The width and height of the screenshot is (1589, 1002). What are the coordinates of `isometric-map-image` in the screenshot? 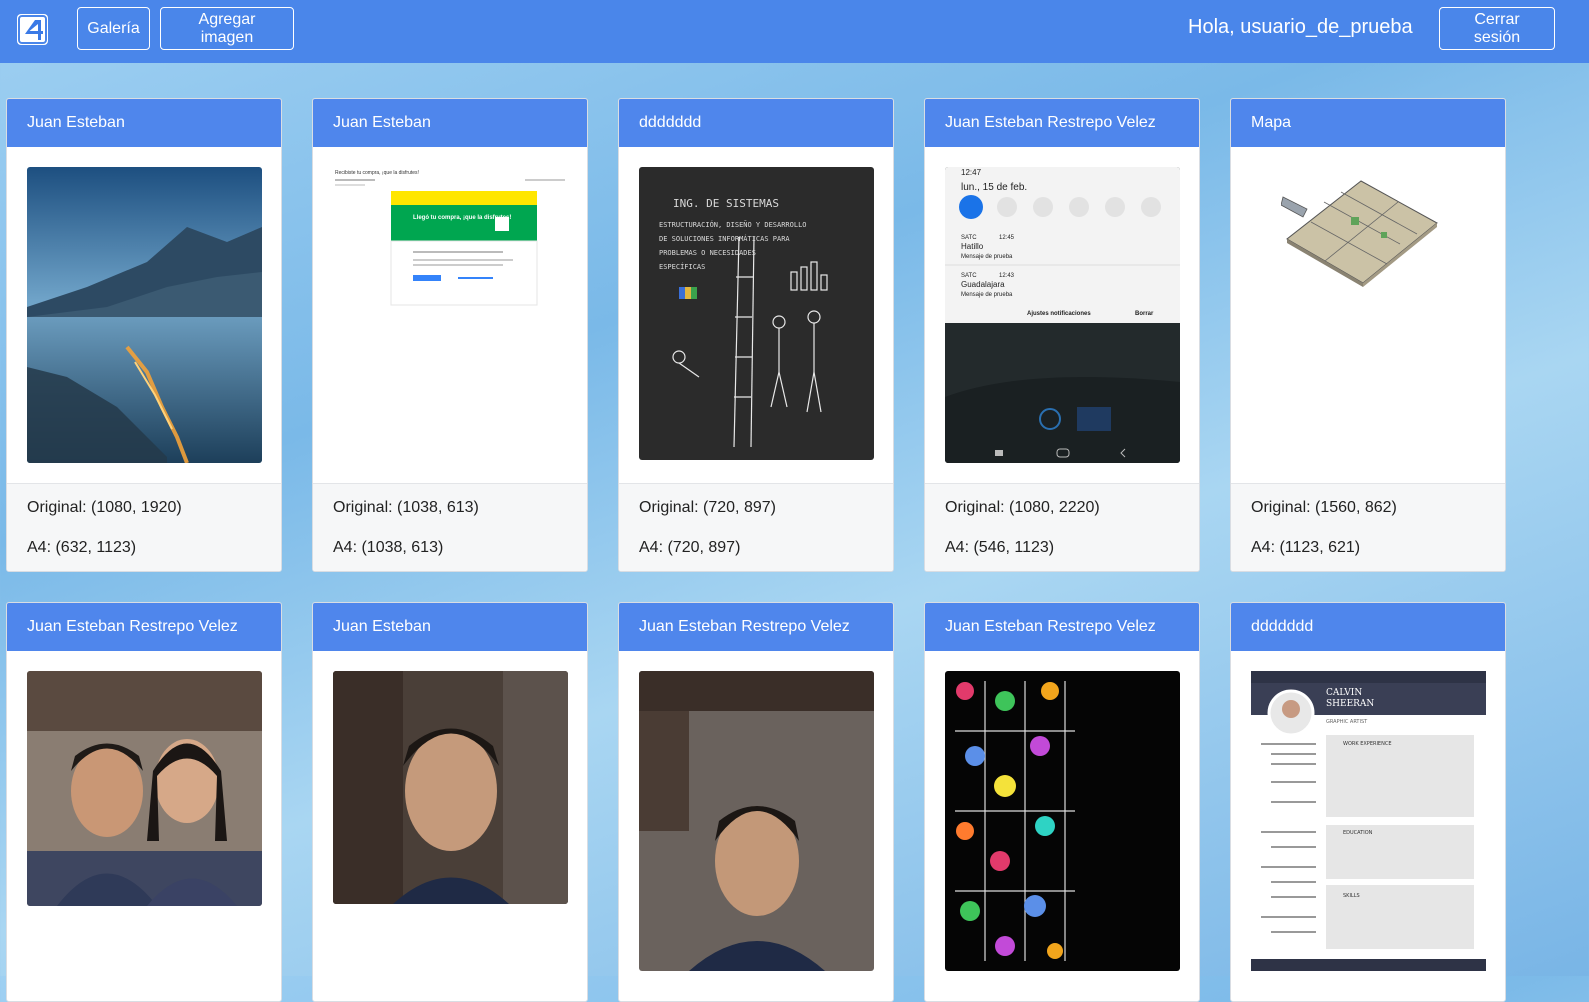 It's located at (1361, 232).